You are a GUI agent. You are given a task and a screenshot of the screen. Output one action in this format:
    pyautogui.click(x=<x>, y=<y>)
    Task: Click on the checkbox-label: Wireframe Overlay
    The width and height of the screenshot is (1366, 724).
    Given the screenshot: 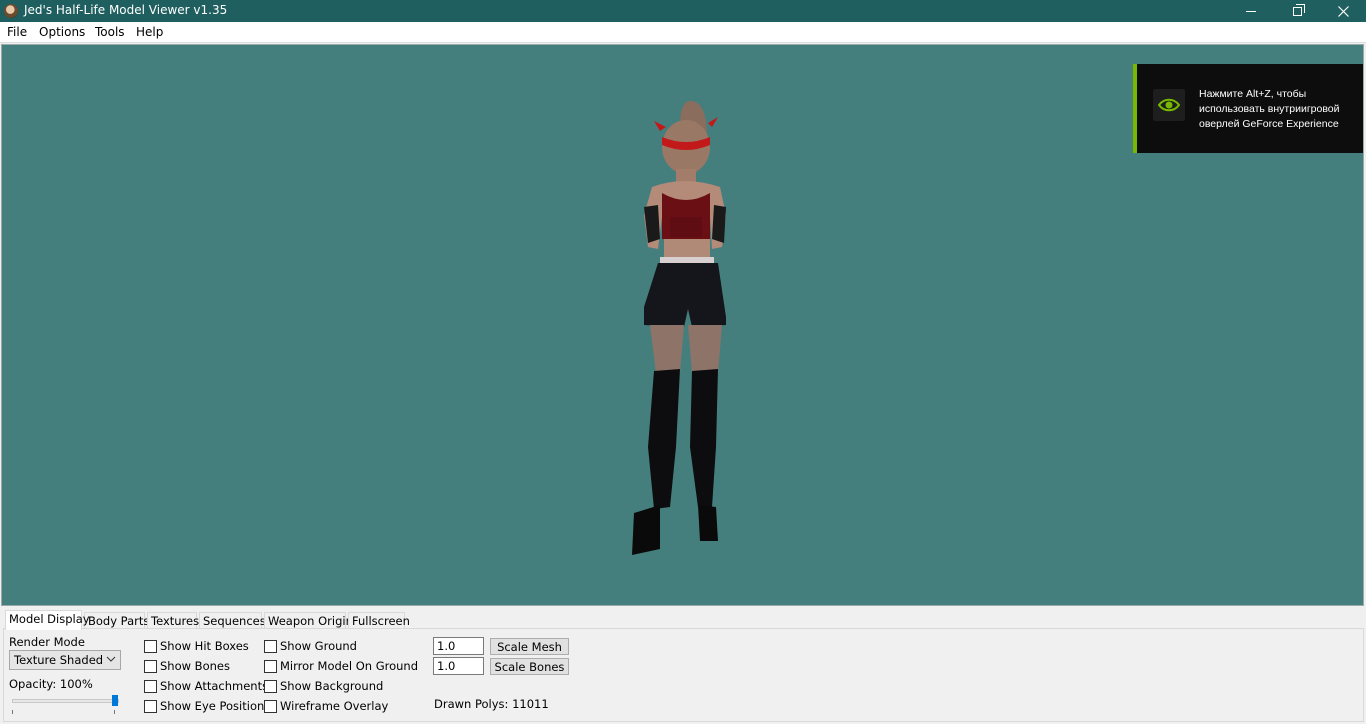 What is the action you would take?
    pyautogui.click(x=334, y=706)
    